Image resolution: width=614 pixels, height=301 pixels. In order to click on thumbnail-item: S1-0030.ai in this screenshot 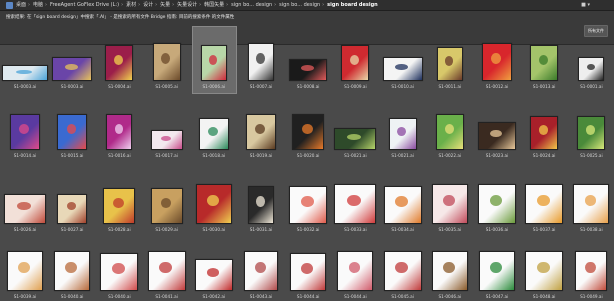, I will do `click(214, 199)`.